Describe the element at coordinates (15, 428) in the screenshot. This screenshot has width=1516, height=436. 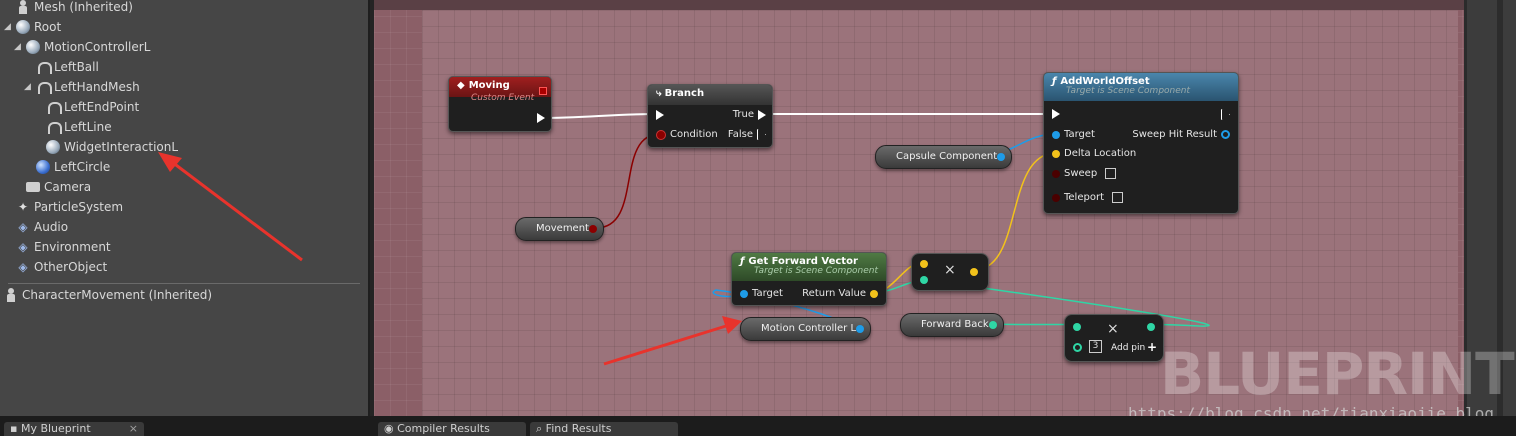
I see `blueprint-icon: ▪` at that location.